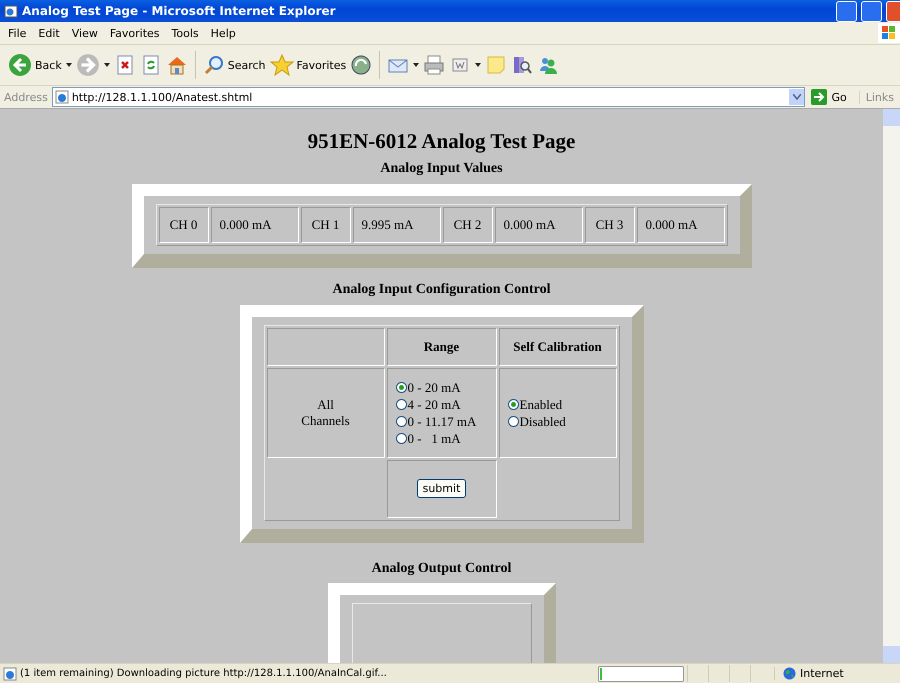 This screenshot has height=683, width=900. What do you see at coordinates (26, 97) in the screenshot?
I see `address-label: Address` at bounding box center [26, 97].